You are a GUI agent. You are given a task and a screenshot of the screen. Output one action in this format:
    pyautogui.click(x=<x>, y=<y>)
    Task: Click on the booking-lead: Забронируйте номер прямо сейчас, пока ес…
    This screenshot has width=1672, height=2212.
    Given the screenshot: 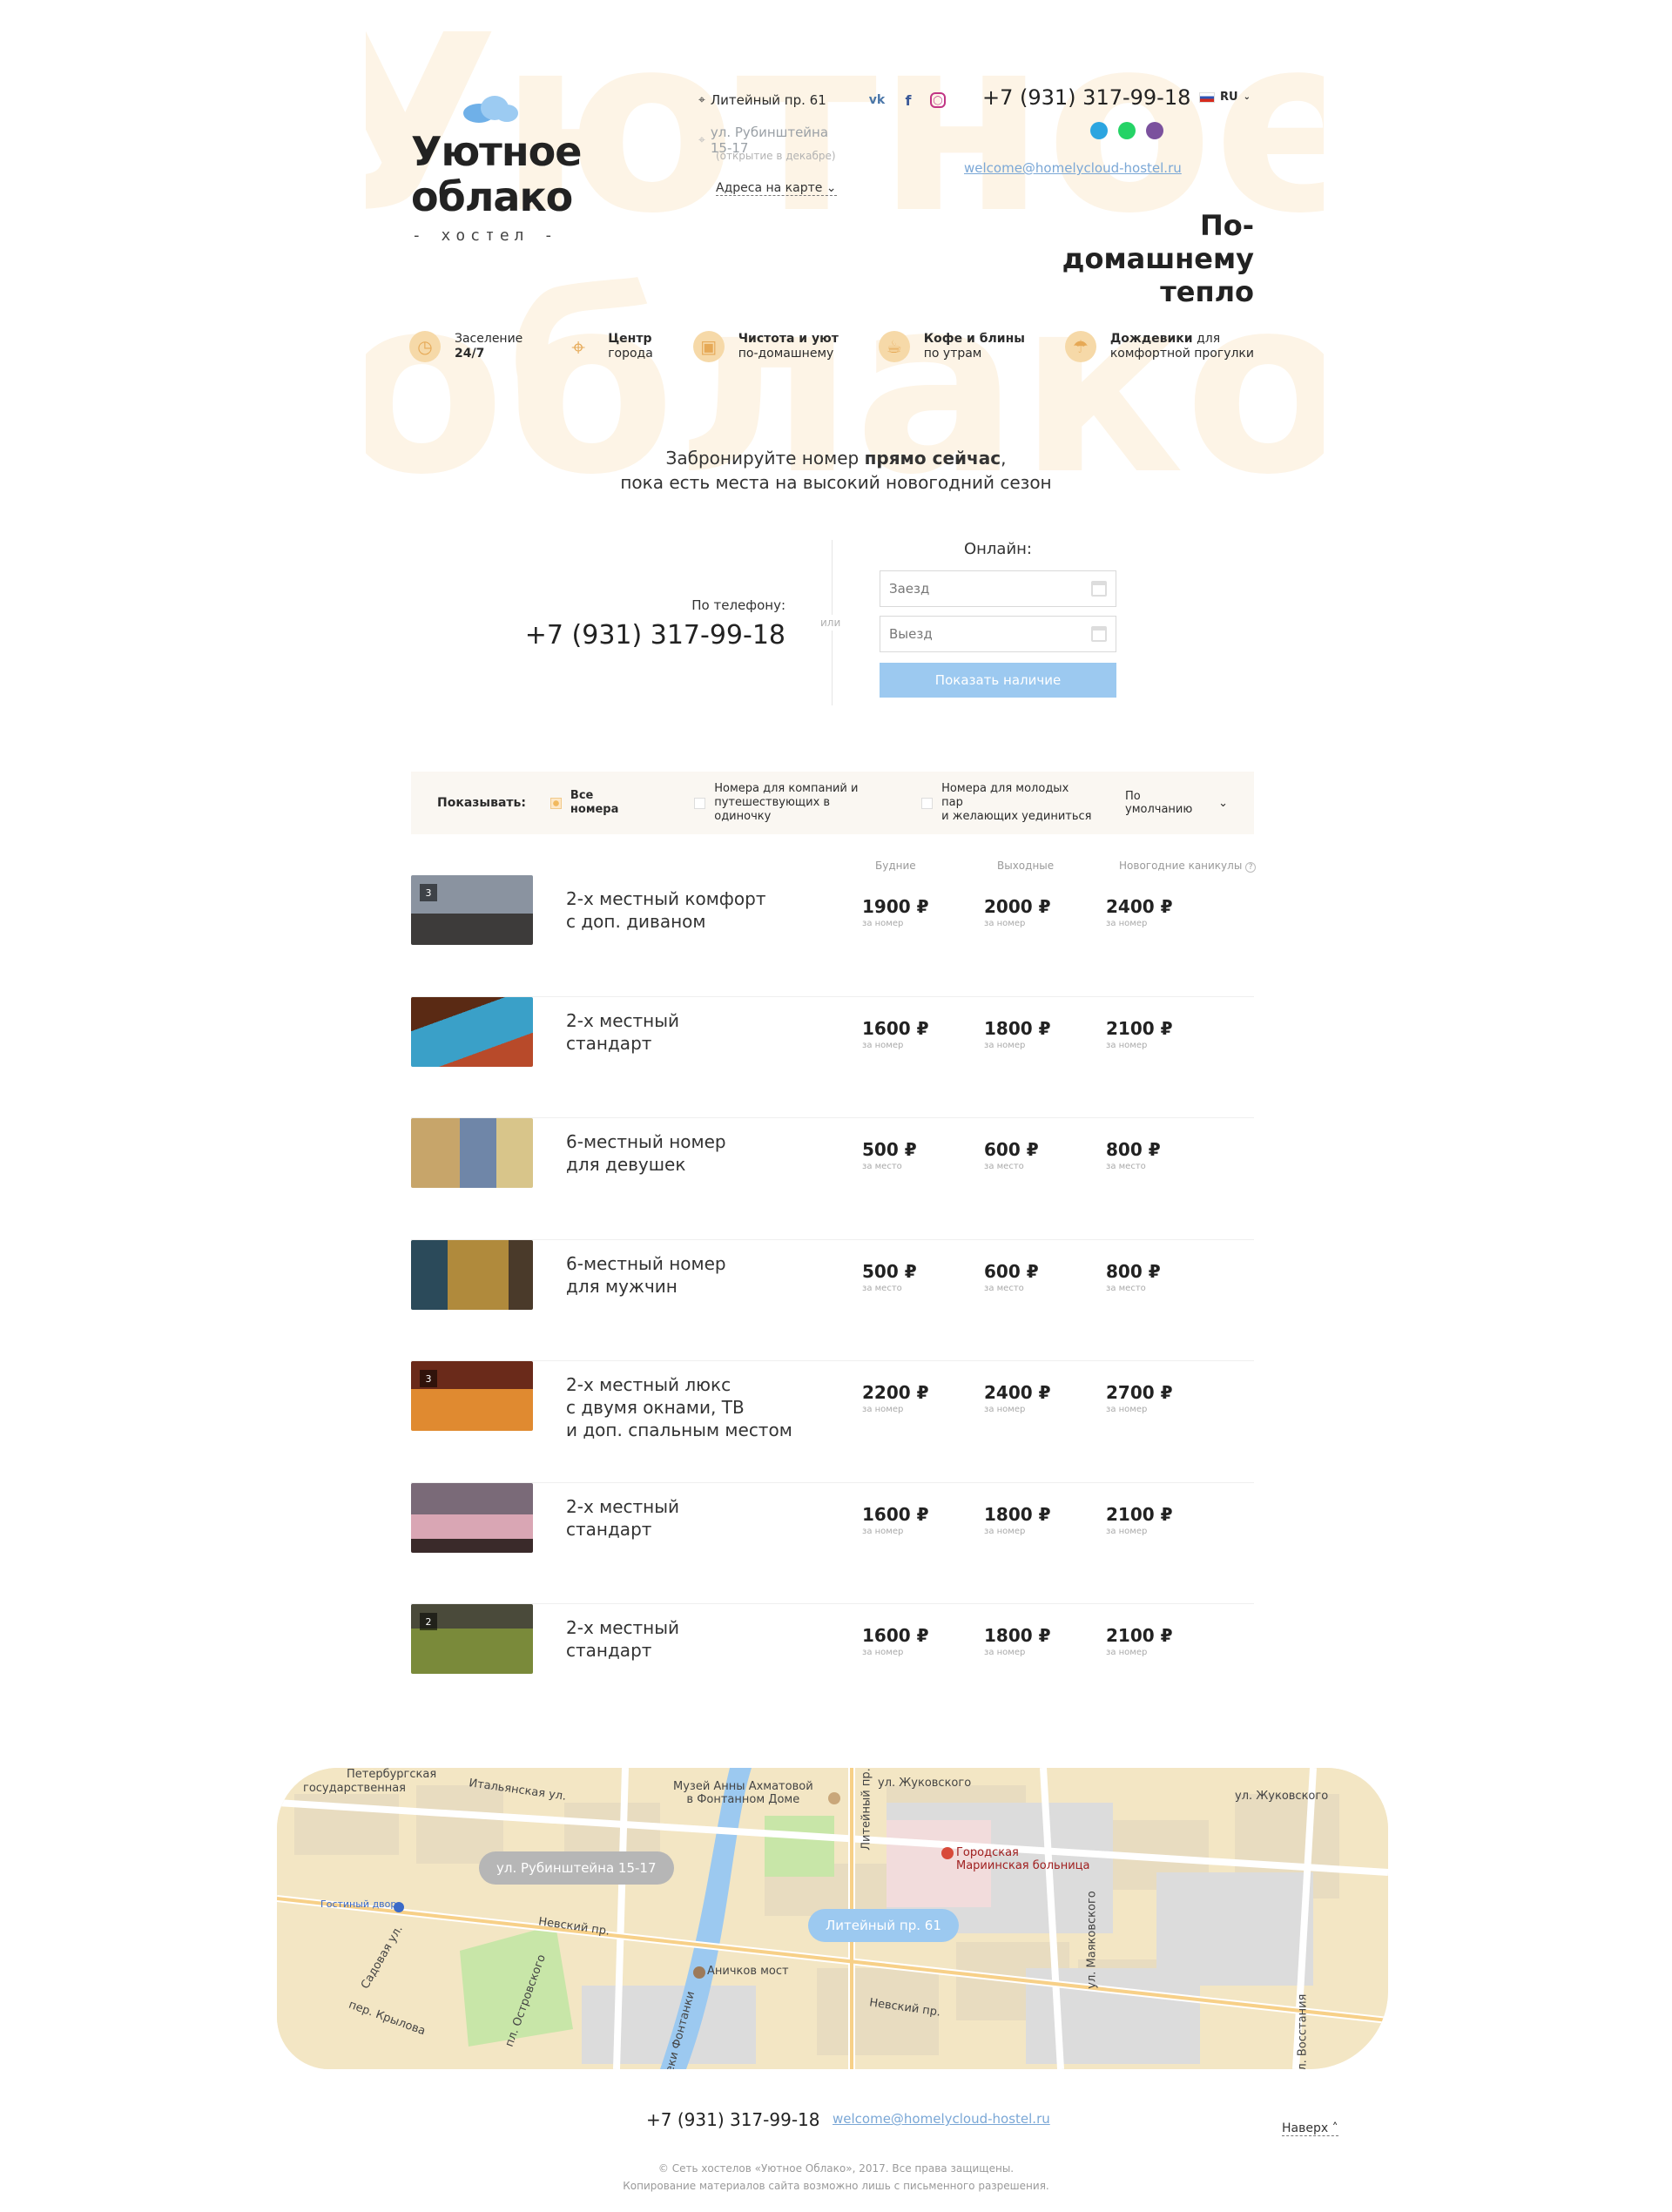 What is the action you would take?
    pyautogui.click(x=836, y=471)
    